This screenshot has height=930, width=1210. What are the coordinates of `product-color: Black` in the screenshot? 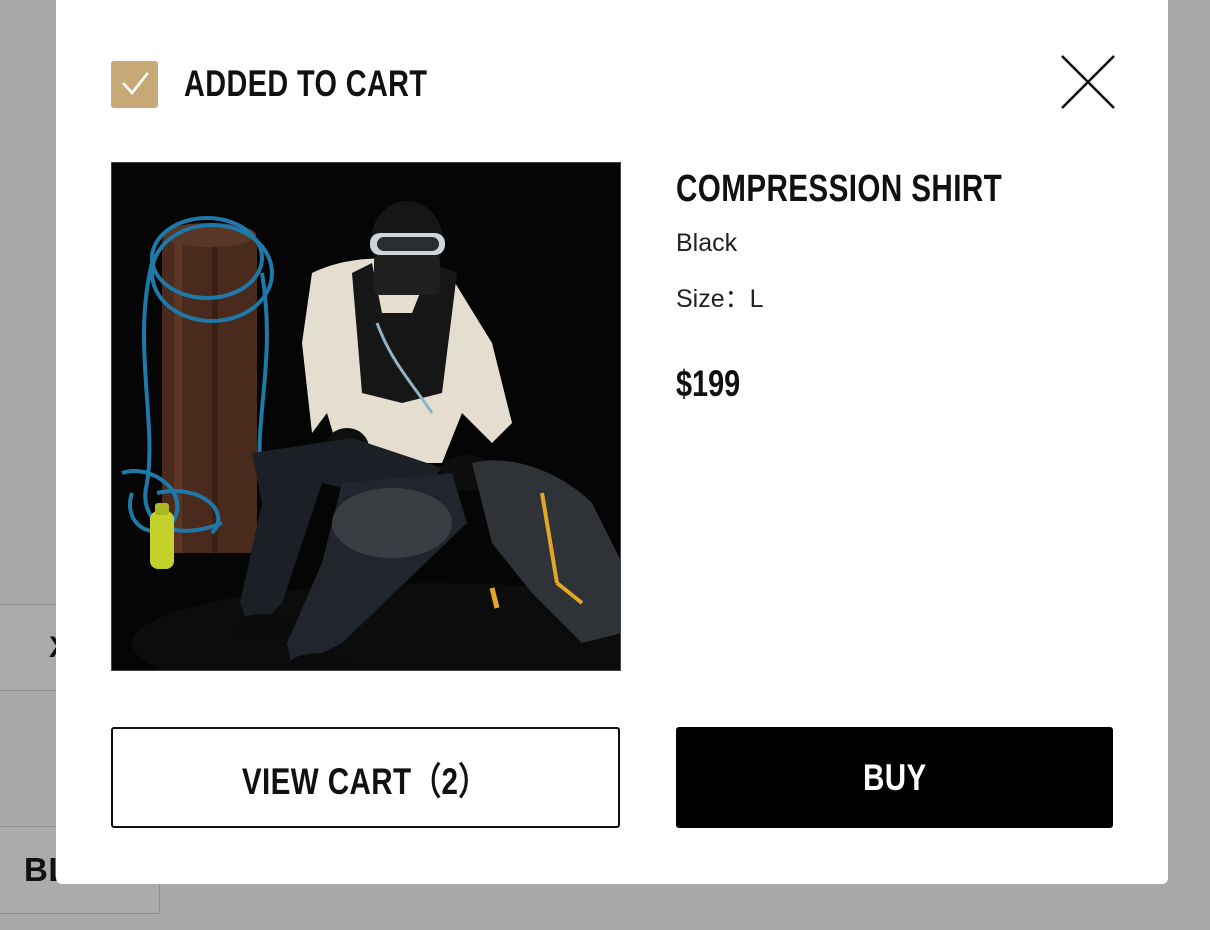 It's located at (707, 243).